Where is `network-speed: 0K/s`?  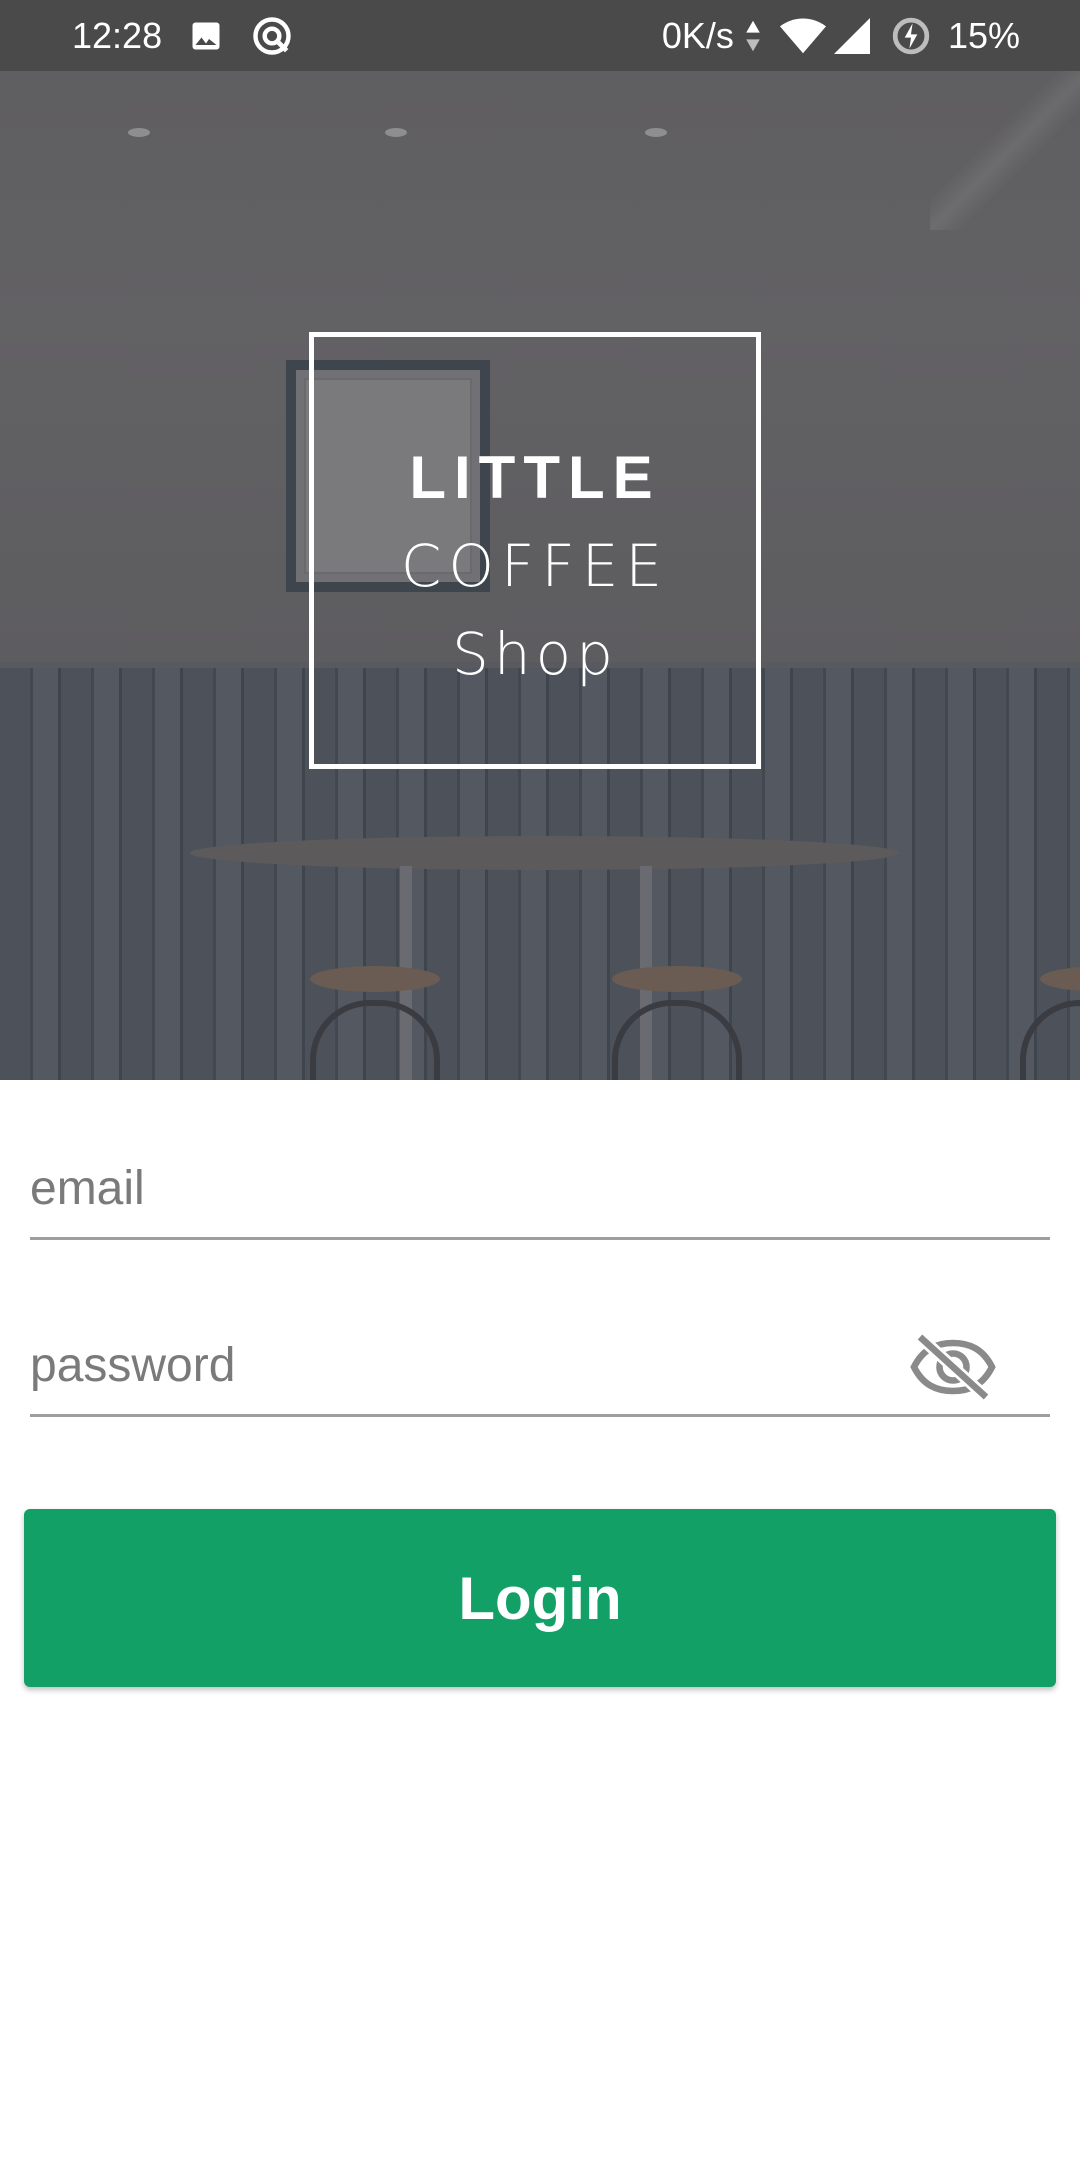 network-speed: 0K/s is located at coordinates (697, 35).